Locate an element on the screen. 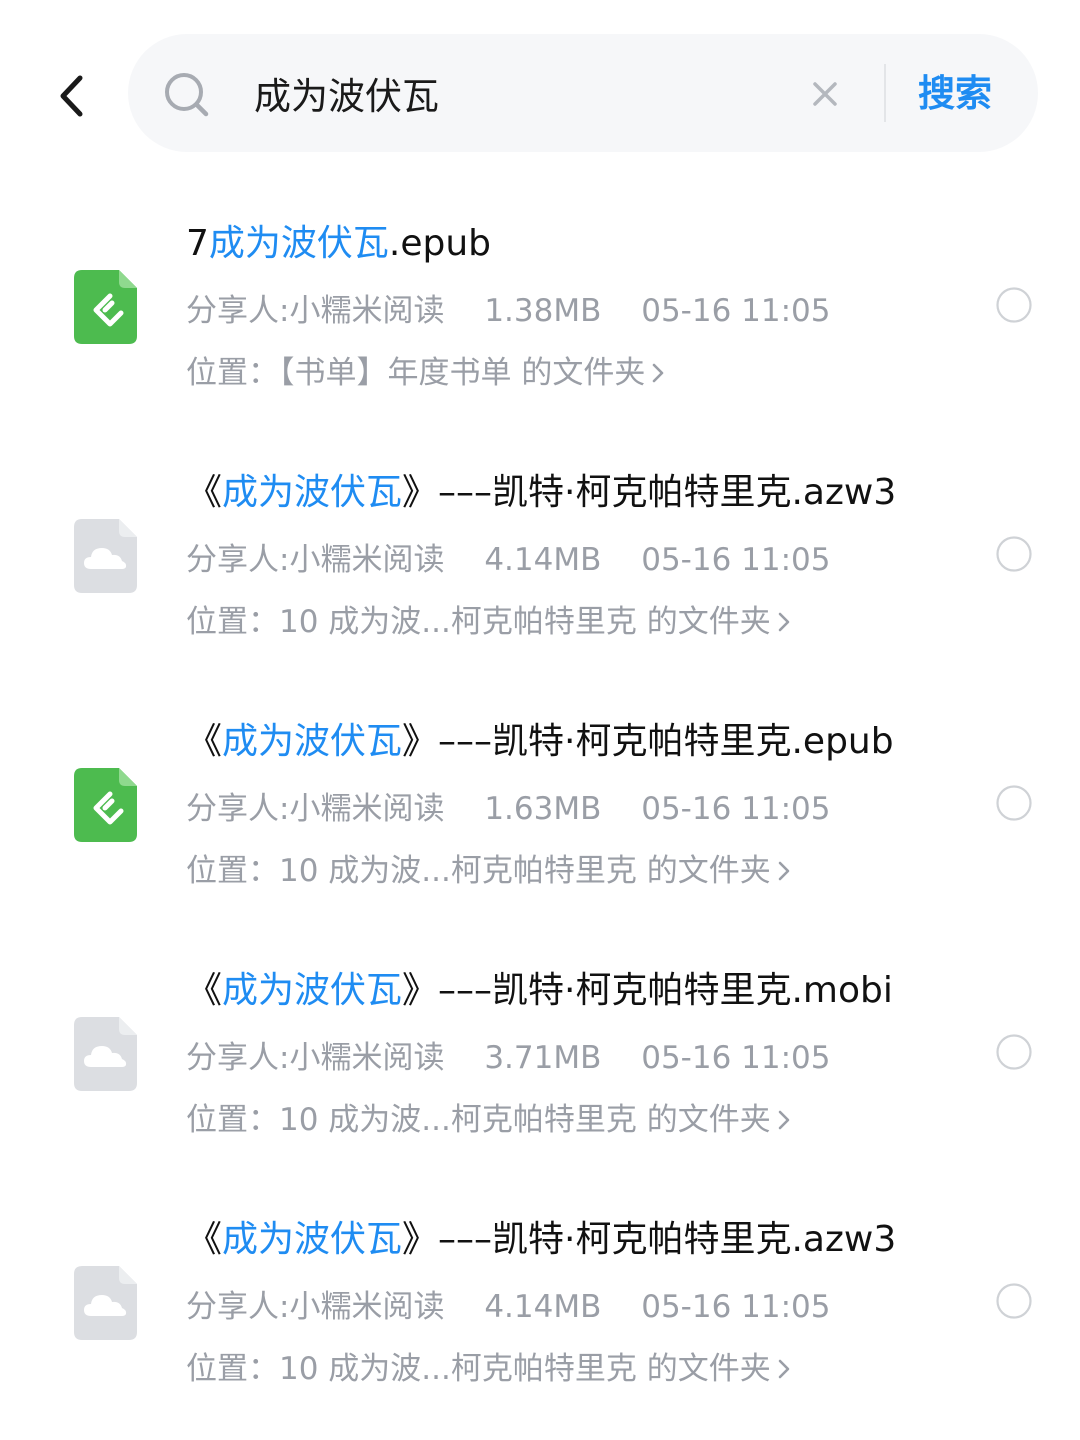  search-button: 搜索 is located at coordinates (955, 94).